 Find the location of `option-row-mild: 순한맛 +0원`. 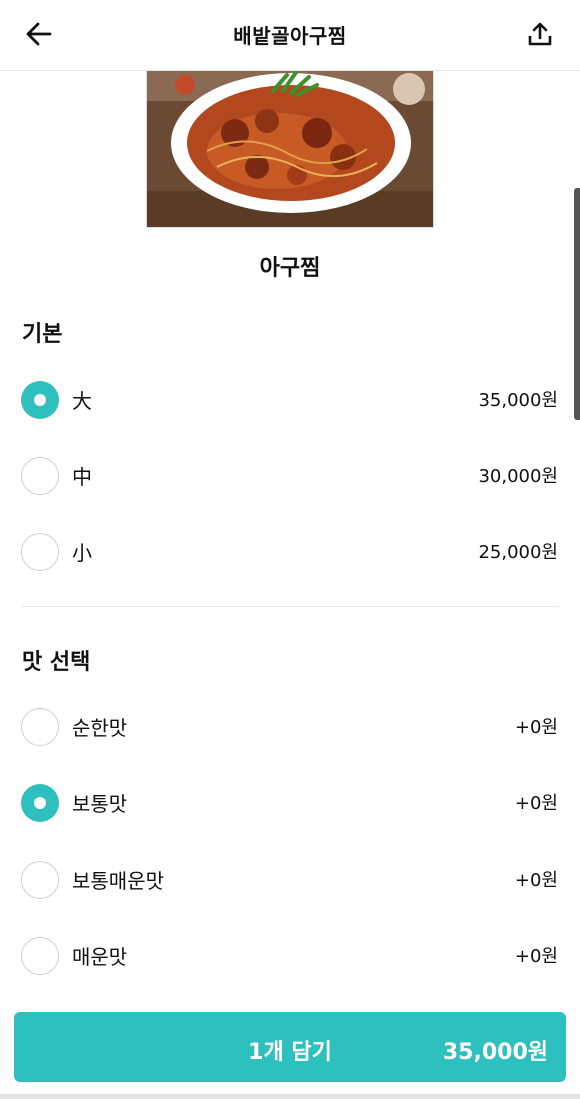

option-row-mild: 순한맛 +0원 is located at coordinates (290, 728).